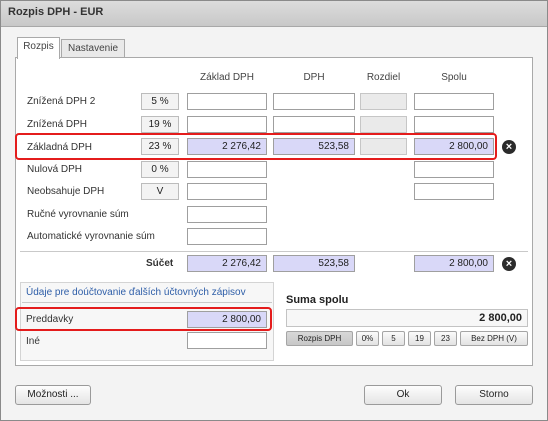  Describe the element at coordinates (160, 101) in the screenshot. I see `rate-box: 5 %` at that location.